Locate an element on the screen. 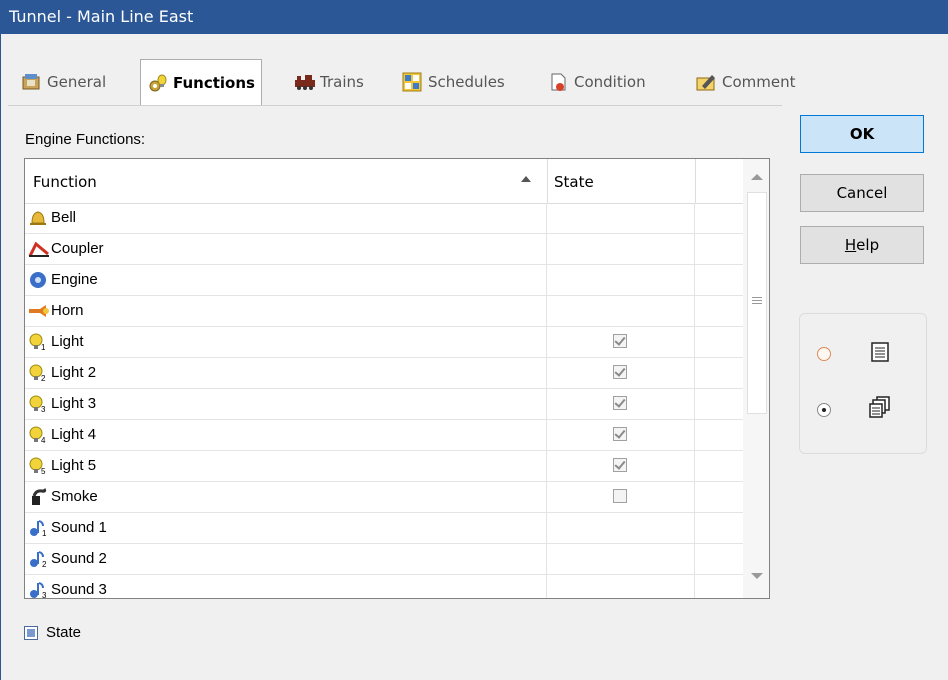 This screenshot has height=680, width=948. light-1-icon: 1 is located at coordinates (38, 342).